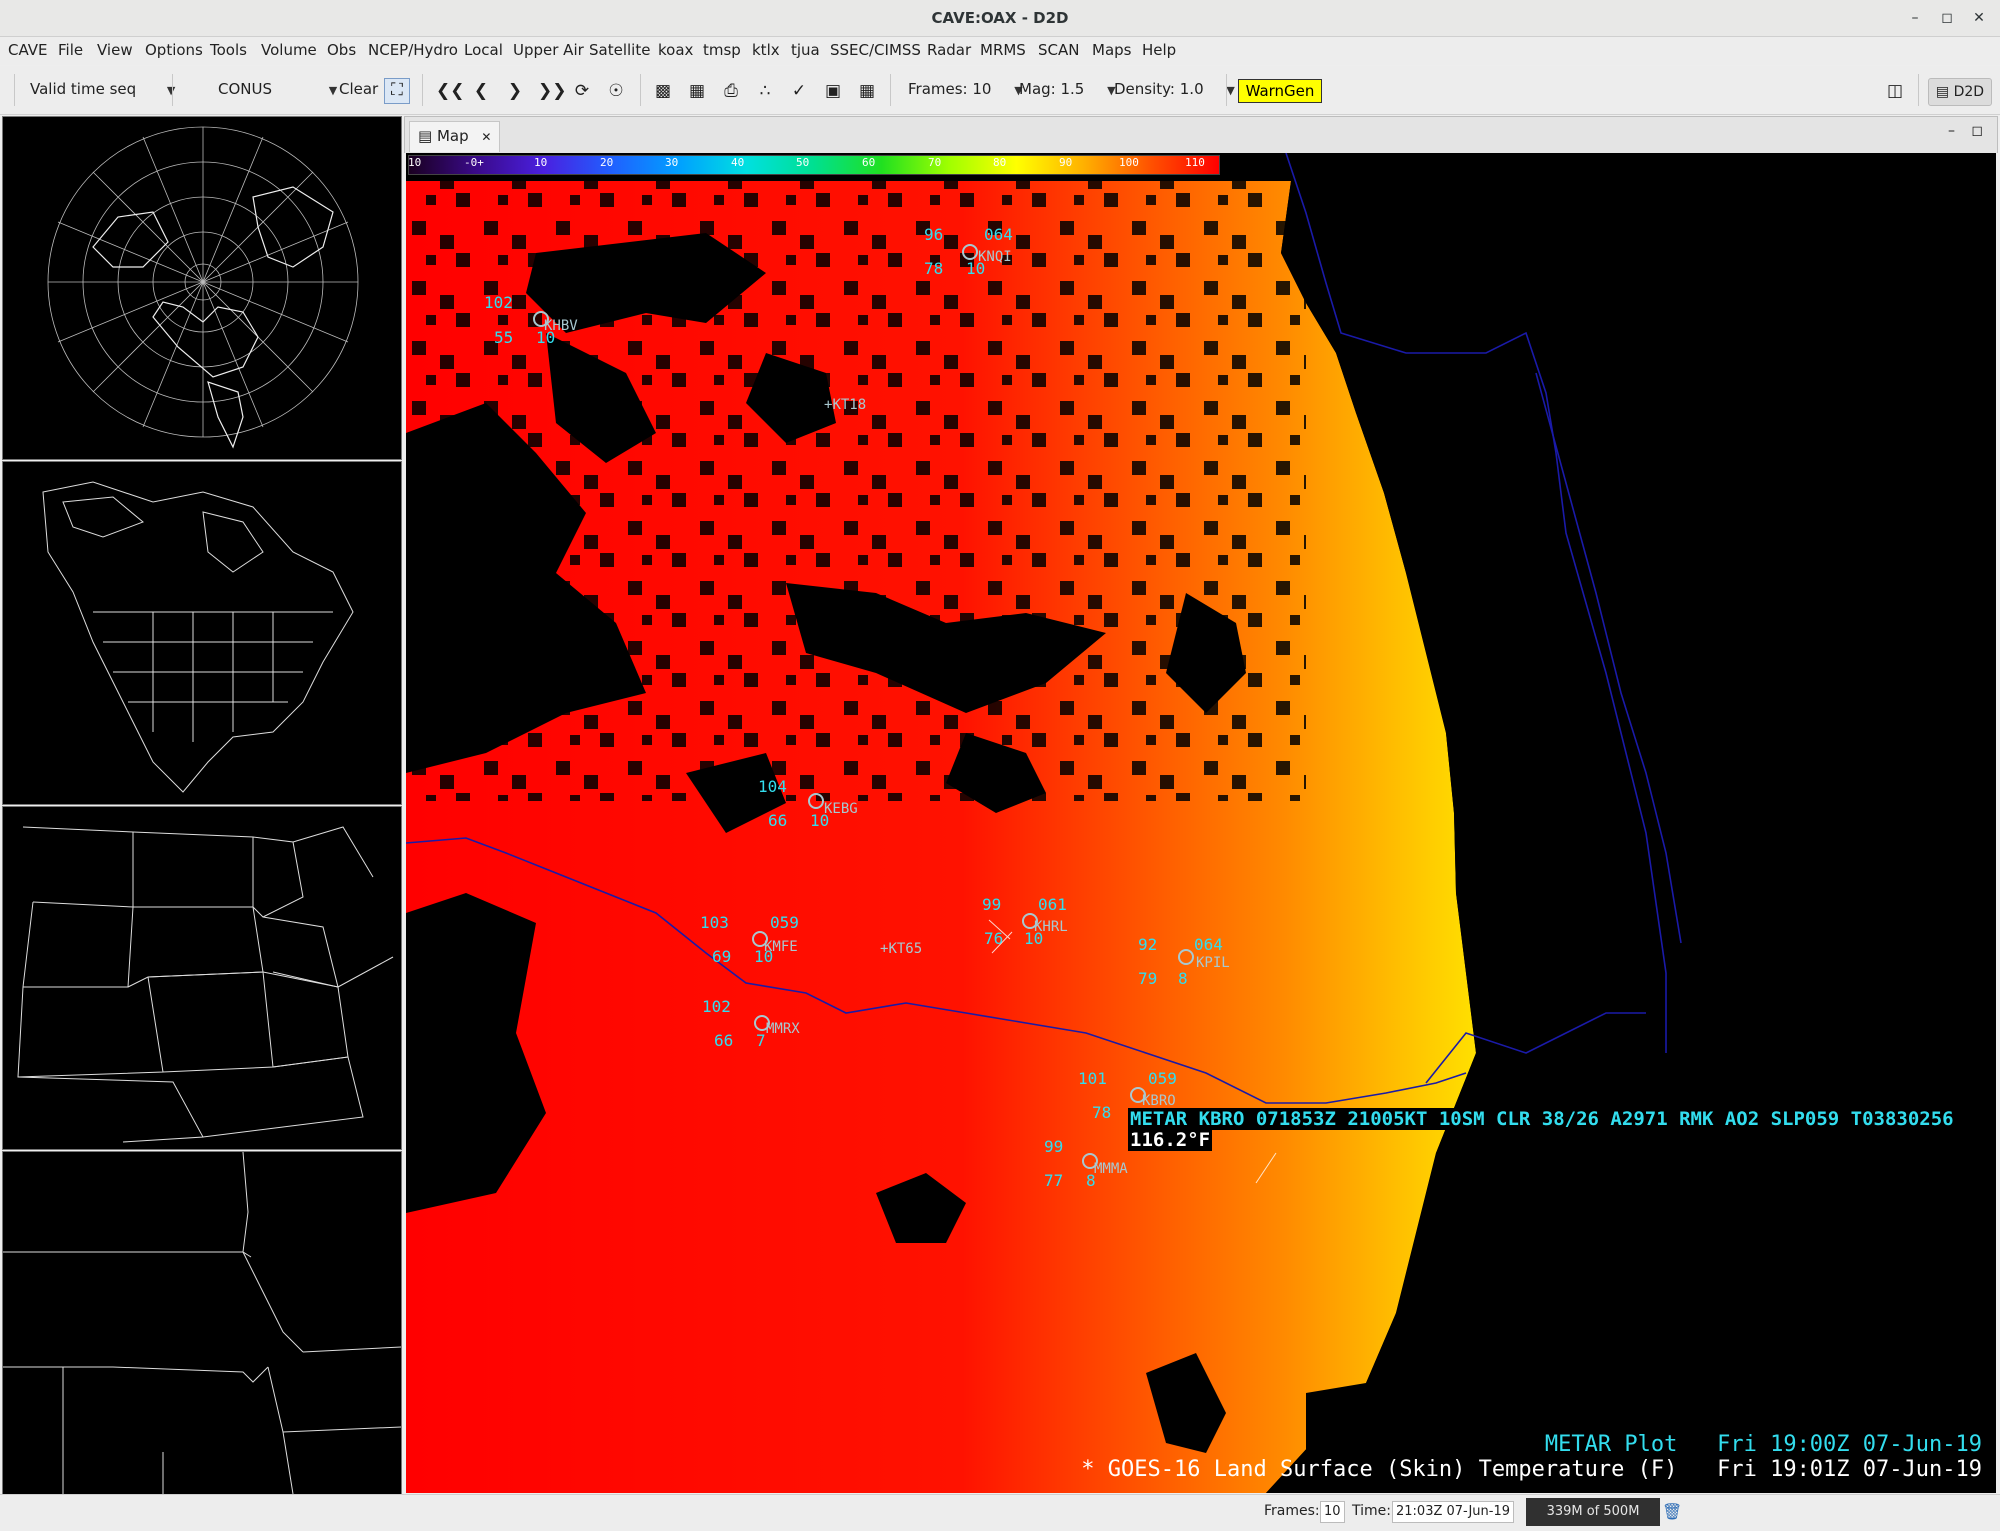 The width and height of the screenshot is (2000, 1531). I want to click on clear-button: Clear, so click(358, 89).